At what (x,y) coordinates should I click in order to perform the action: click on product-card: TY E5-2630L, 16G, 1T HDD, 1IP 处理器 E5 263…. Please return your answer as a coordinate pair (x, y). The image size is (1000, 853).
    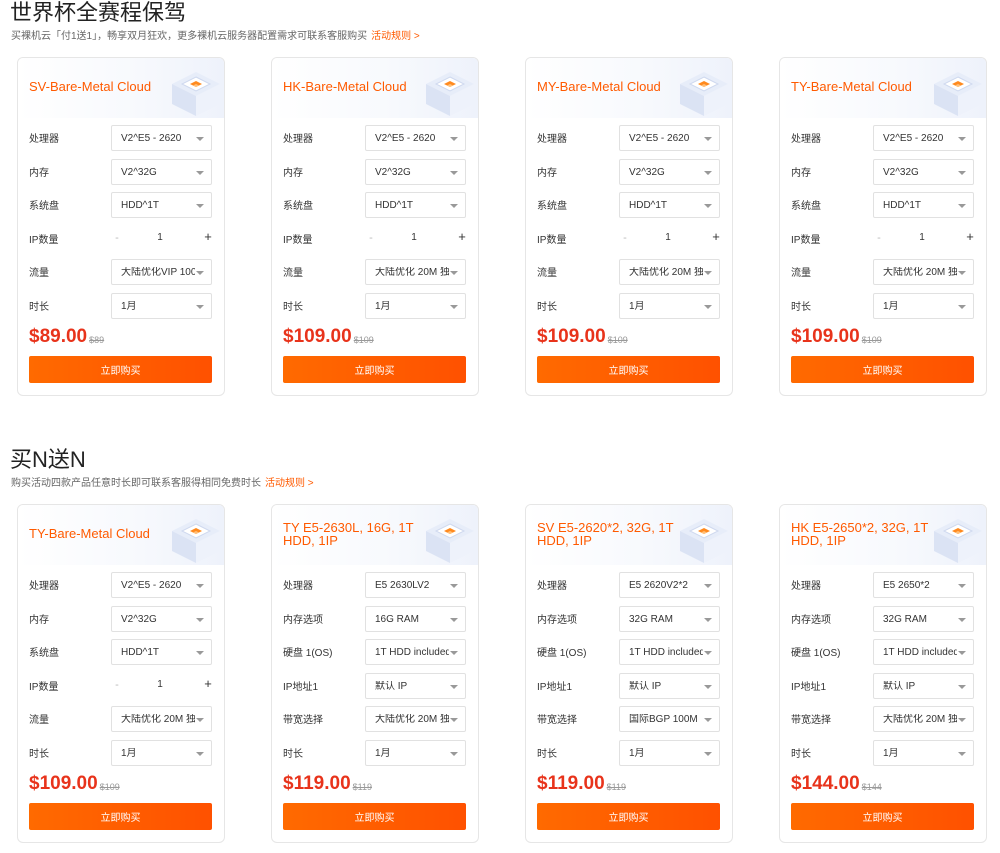
    Looking at the image, I should click on (375, 673).